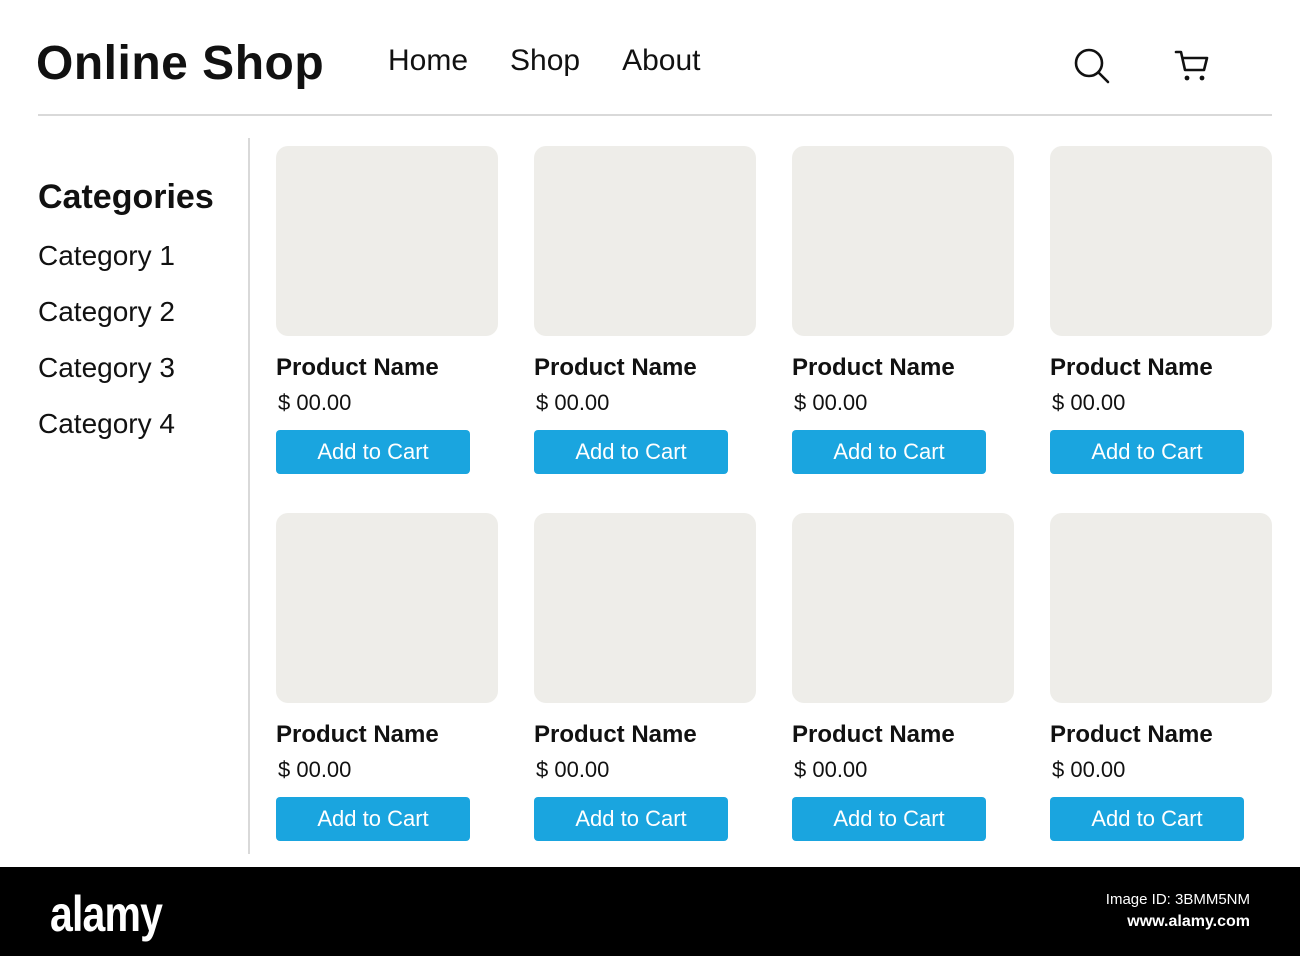  Describe the element at coordinates (180, 63) in the screenshot. I see `site-title: Online Shop` at that location.